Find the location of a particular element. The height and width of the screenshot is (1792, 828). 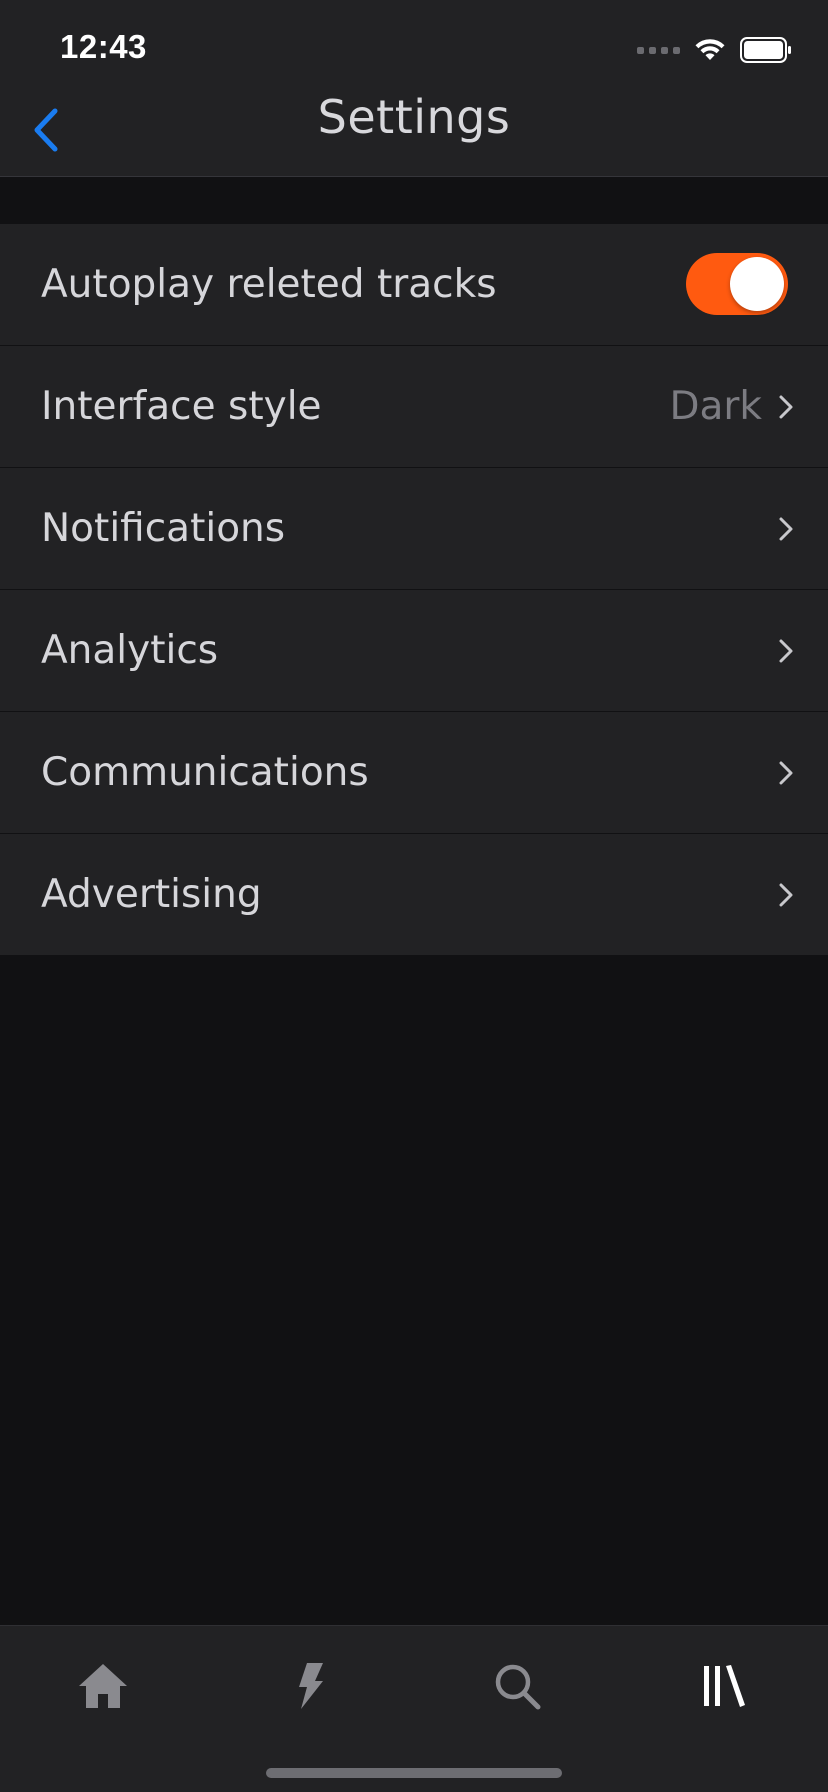

tab-activity is located at coordinates (310, 1686).